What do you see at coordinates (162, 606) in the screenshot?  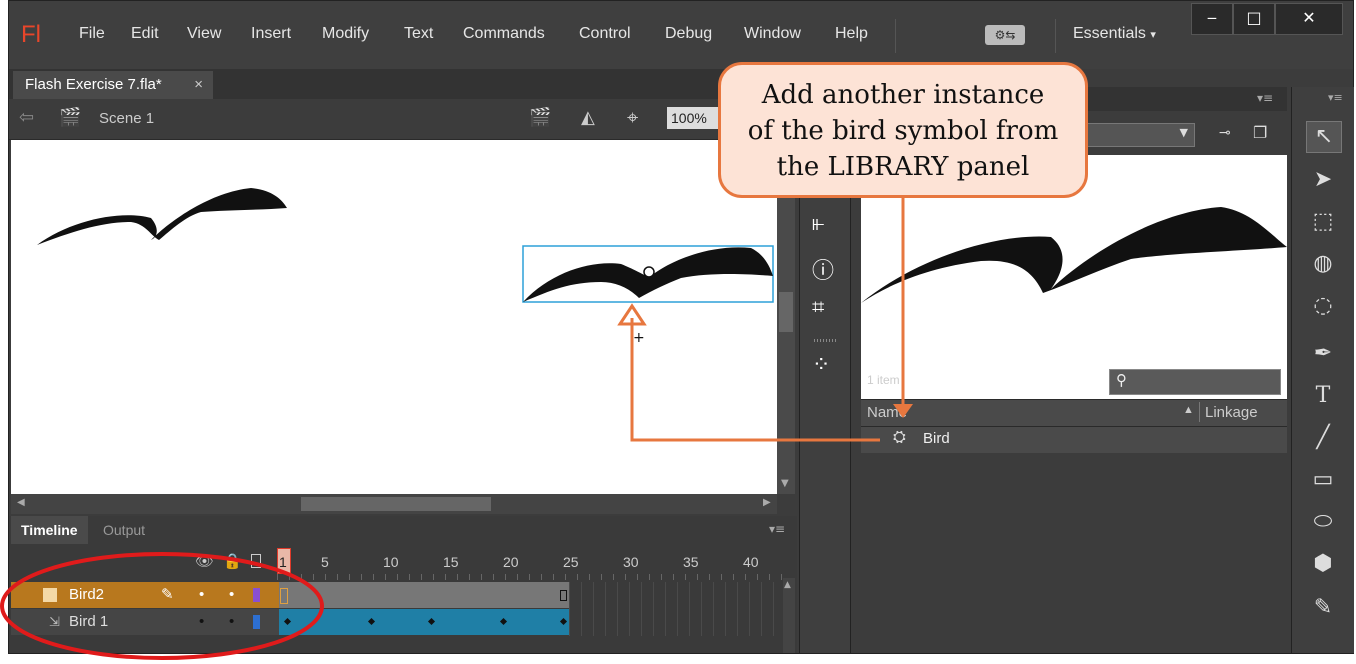 I see `layers-highlight-ellipse` at bounding box center [162, 606].